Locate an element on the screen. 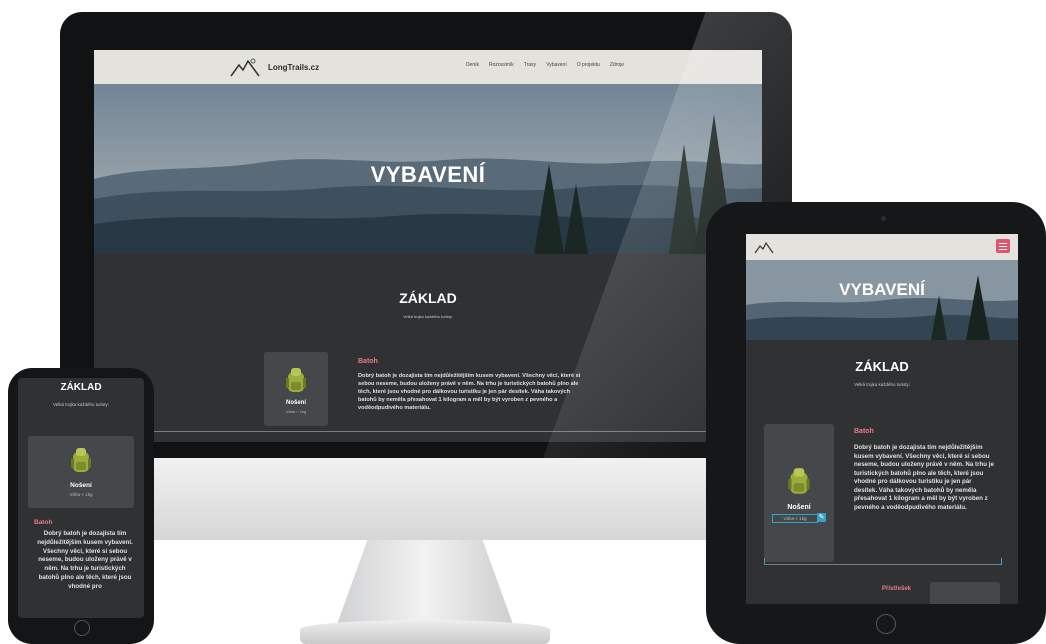 Image resolution: width=1046 pixels, height=644 pixels. nav-link-o-projektu: O projektu is located at coordinates (588, 65).